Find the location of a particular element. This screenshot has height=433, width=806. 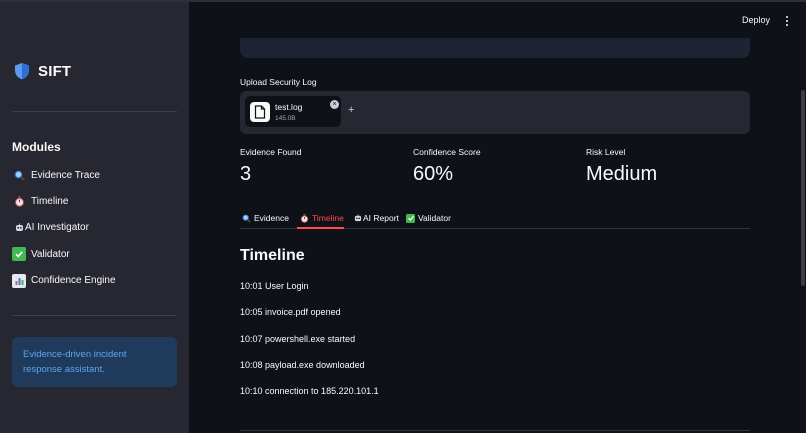

sidebar-item-label: AI Investigator is located at coordinates (57, 228).